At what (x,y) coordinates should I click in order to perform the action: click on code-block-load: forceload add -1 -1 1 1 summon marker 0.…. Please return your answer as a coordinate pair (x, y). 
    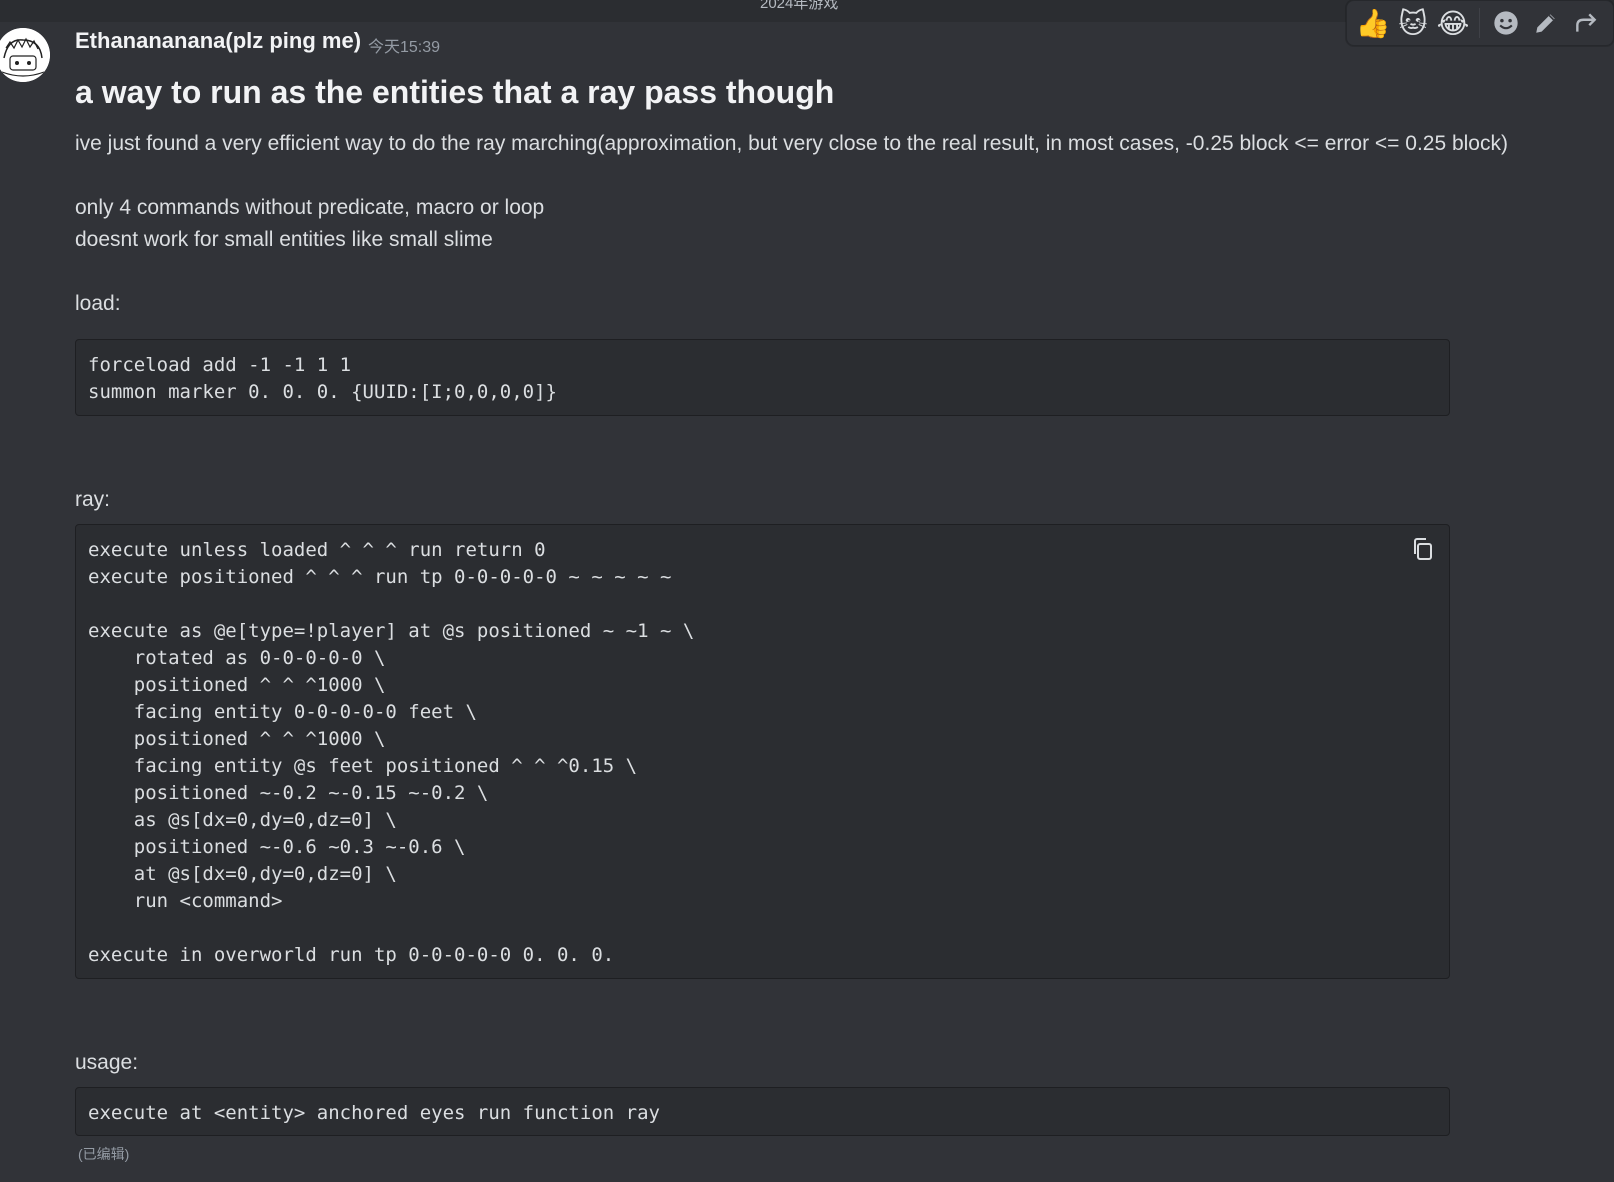
    Looking at the image, I should click on (762, 377).